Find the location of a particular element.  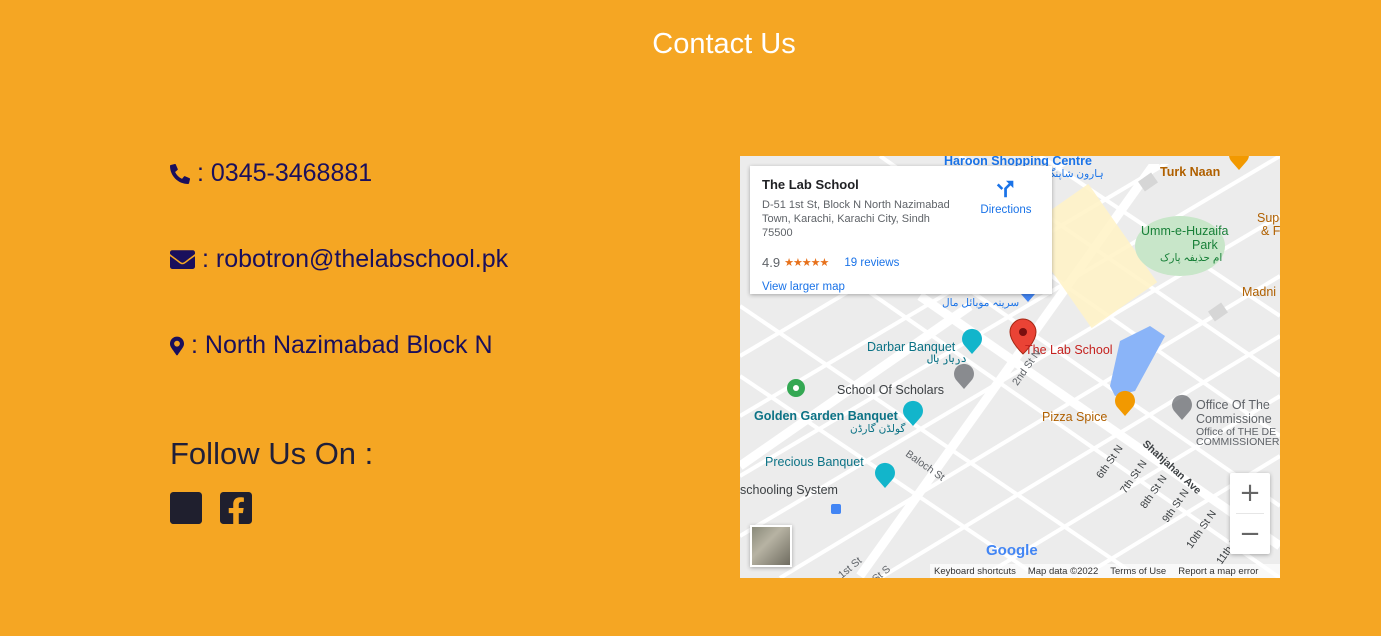

zoom-in-button: + is located at coordinates (1250, 493).